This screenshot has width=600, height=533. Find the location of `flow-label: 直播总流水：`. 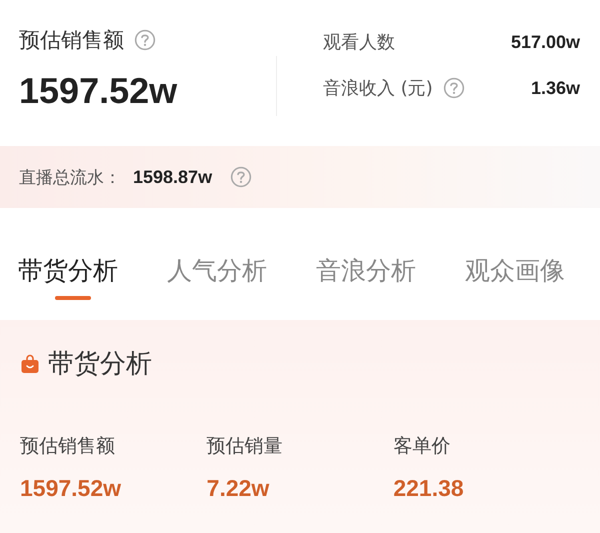

flow-label: 直播总流水： is located at coordinates (70, 177).